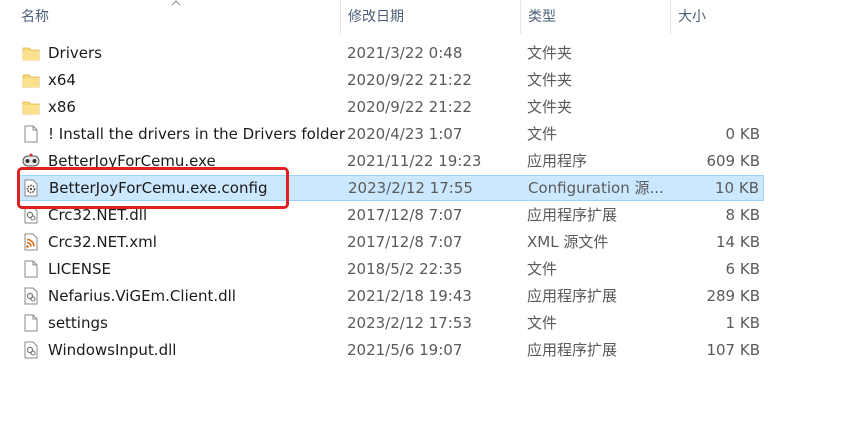  I want to click on file-name: Drivers, so click(75, 53).